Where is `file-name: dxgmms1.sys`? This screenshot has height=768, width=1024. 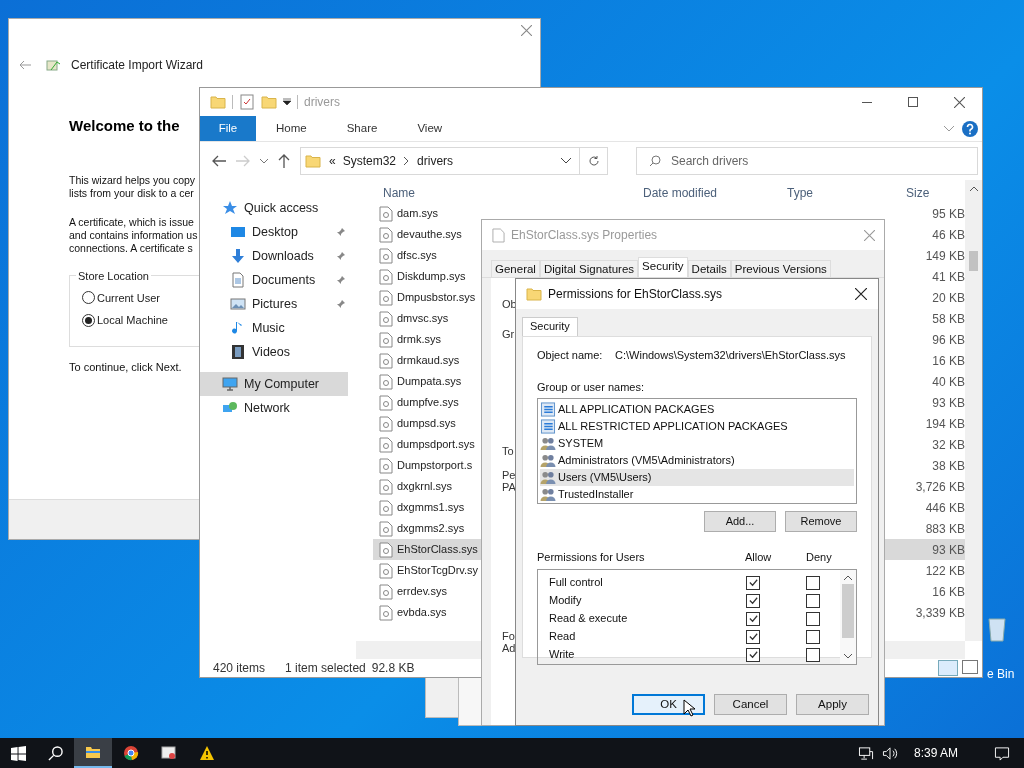
file-name: dxgmms1.sys is located at coordinates (431, 508).